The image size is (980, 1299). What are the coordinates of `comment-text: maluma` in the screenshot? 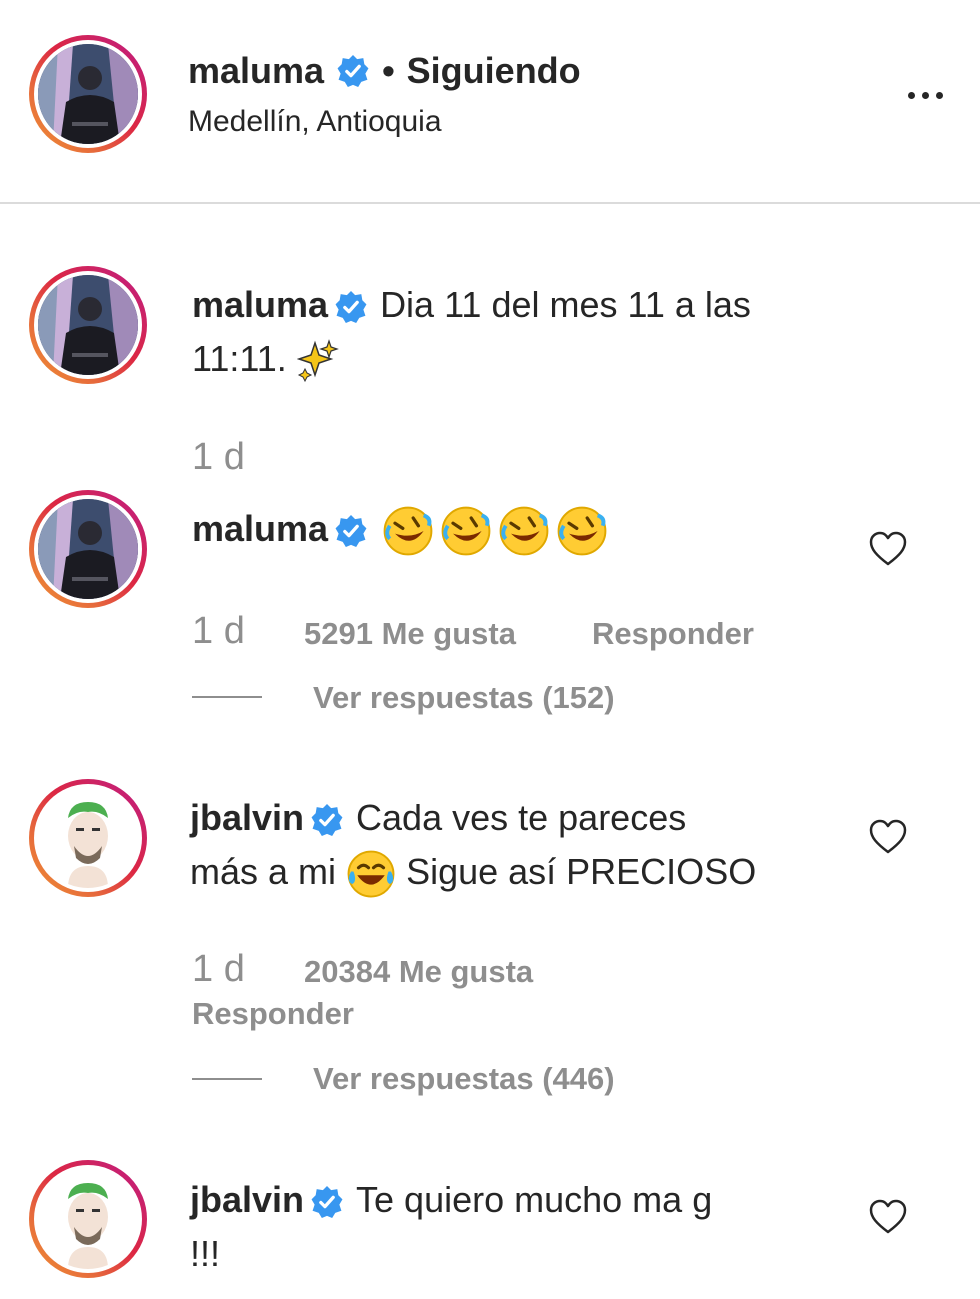 It's located at (512, 529).